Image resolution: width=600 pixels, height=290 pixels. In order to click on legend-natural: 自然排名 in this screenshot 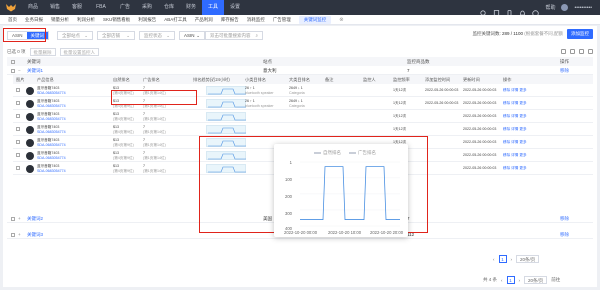, I will do `click(327, 153)`.